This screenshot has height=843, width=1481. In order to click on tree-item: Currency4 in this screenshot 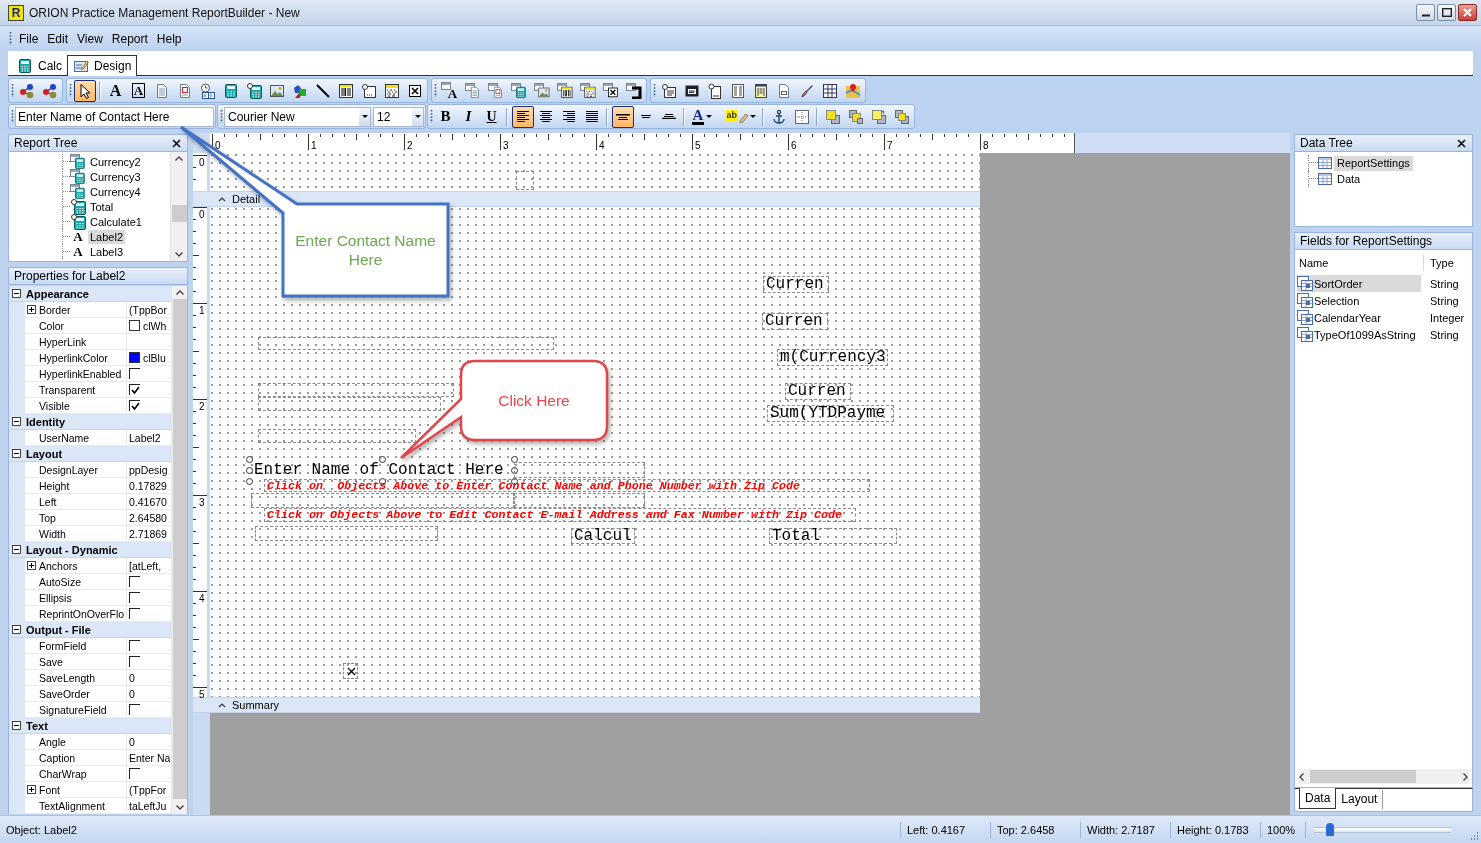, I will do `click(115, 191)`.